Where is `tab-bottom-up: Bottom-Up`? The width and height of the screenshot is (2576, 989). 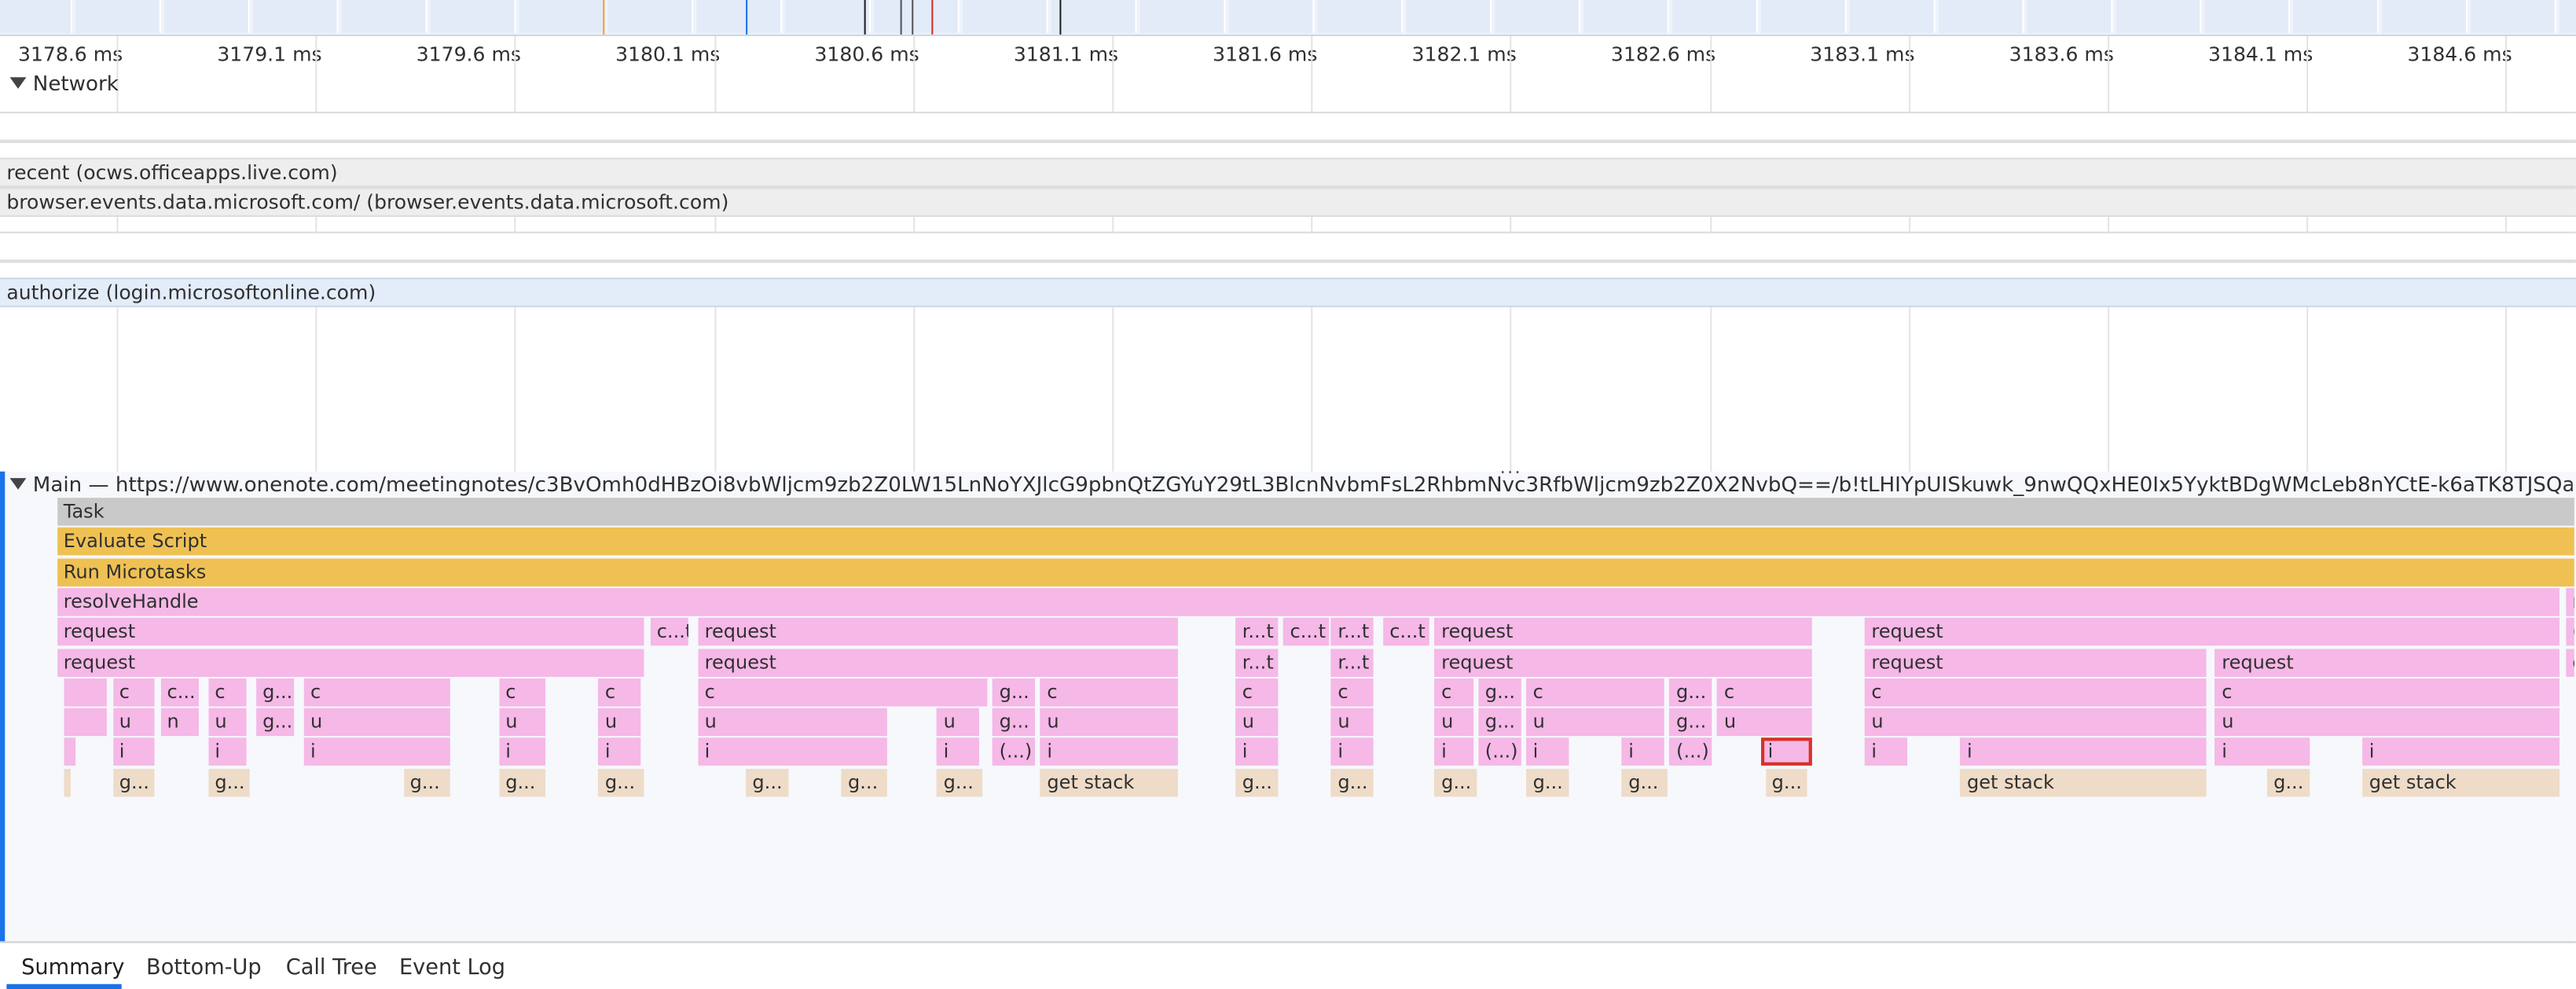
tab-bottom-up: Bottom-Up is located at coordinates (204, 968).